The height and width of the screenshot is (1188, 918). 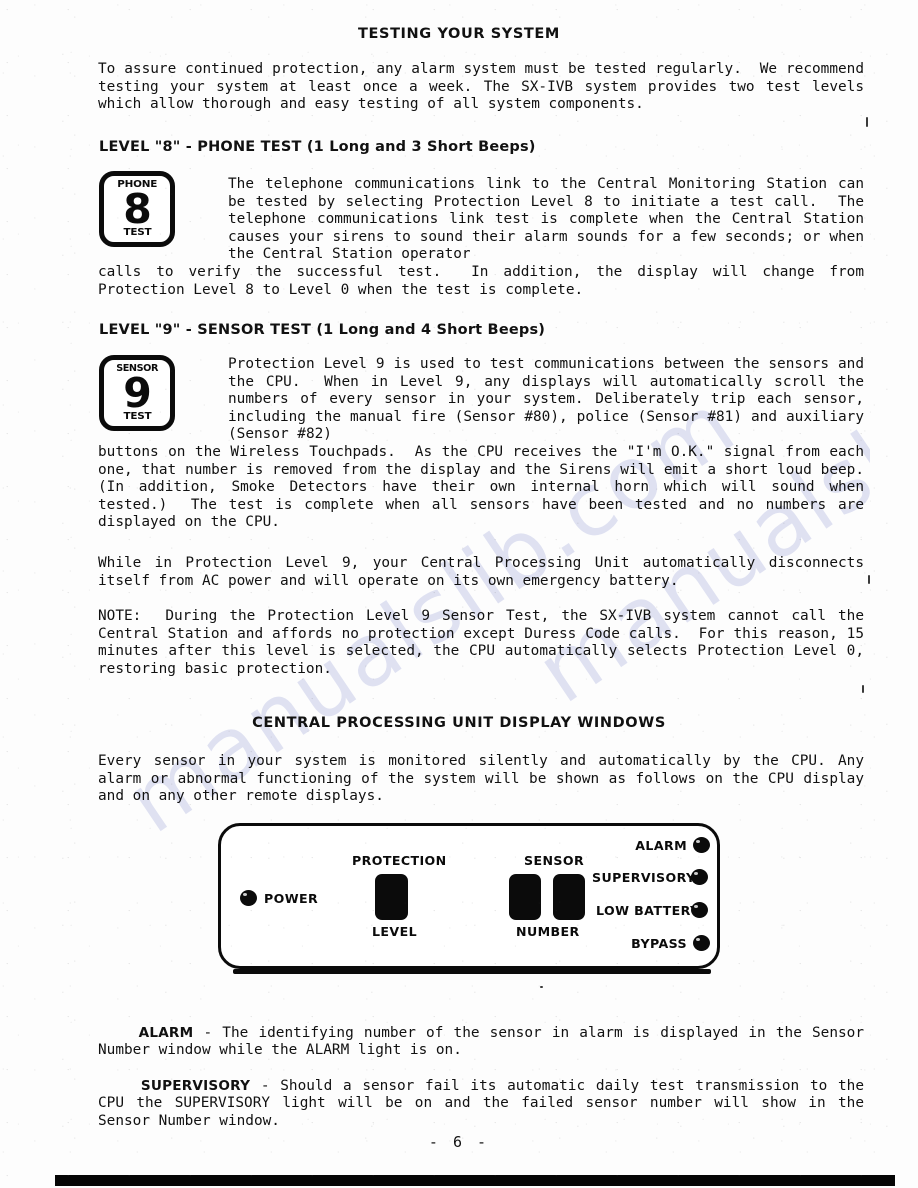 What do you see at coordinates (291, 898) in the screenshot?
I see `power-label: POWER` at bounding box center [291, 898].